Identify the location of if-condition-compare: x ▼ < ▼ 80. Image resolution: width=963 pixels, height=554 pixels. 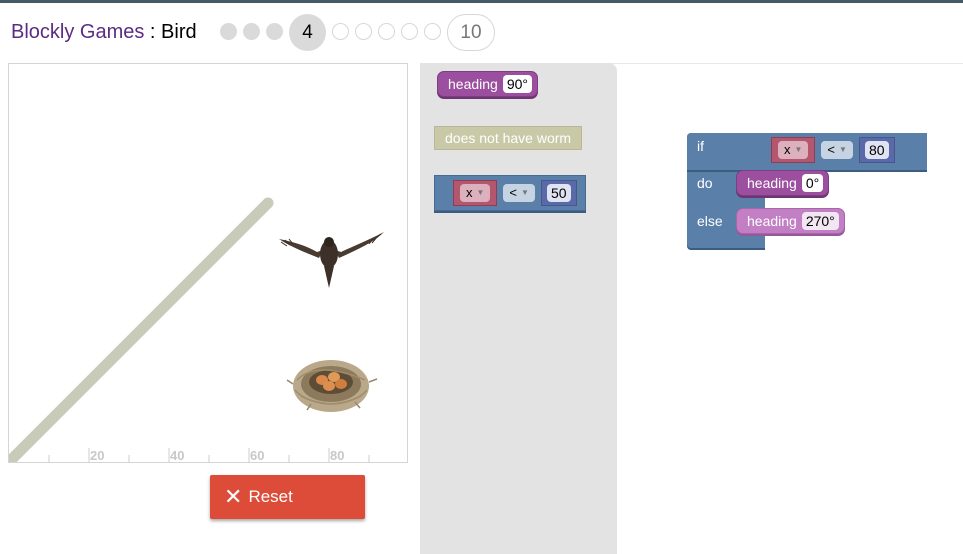
(833, 150).